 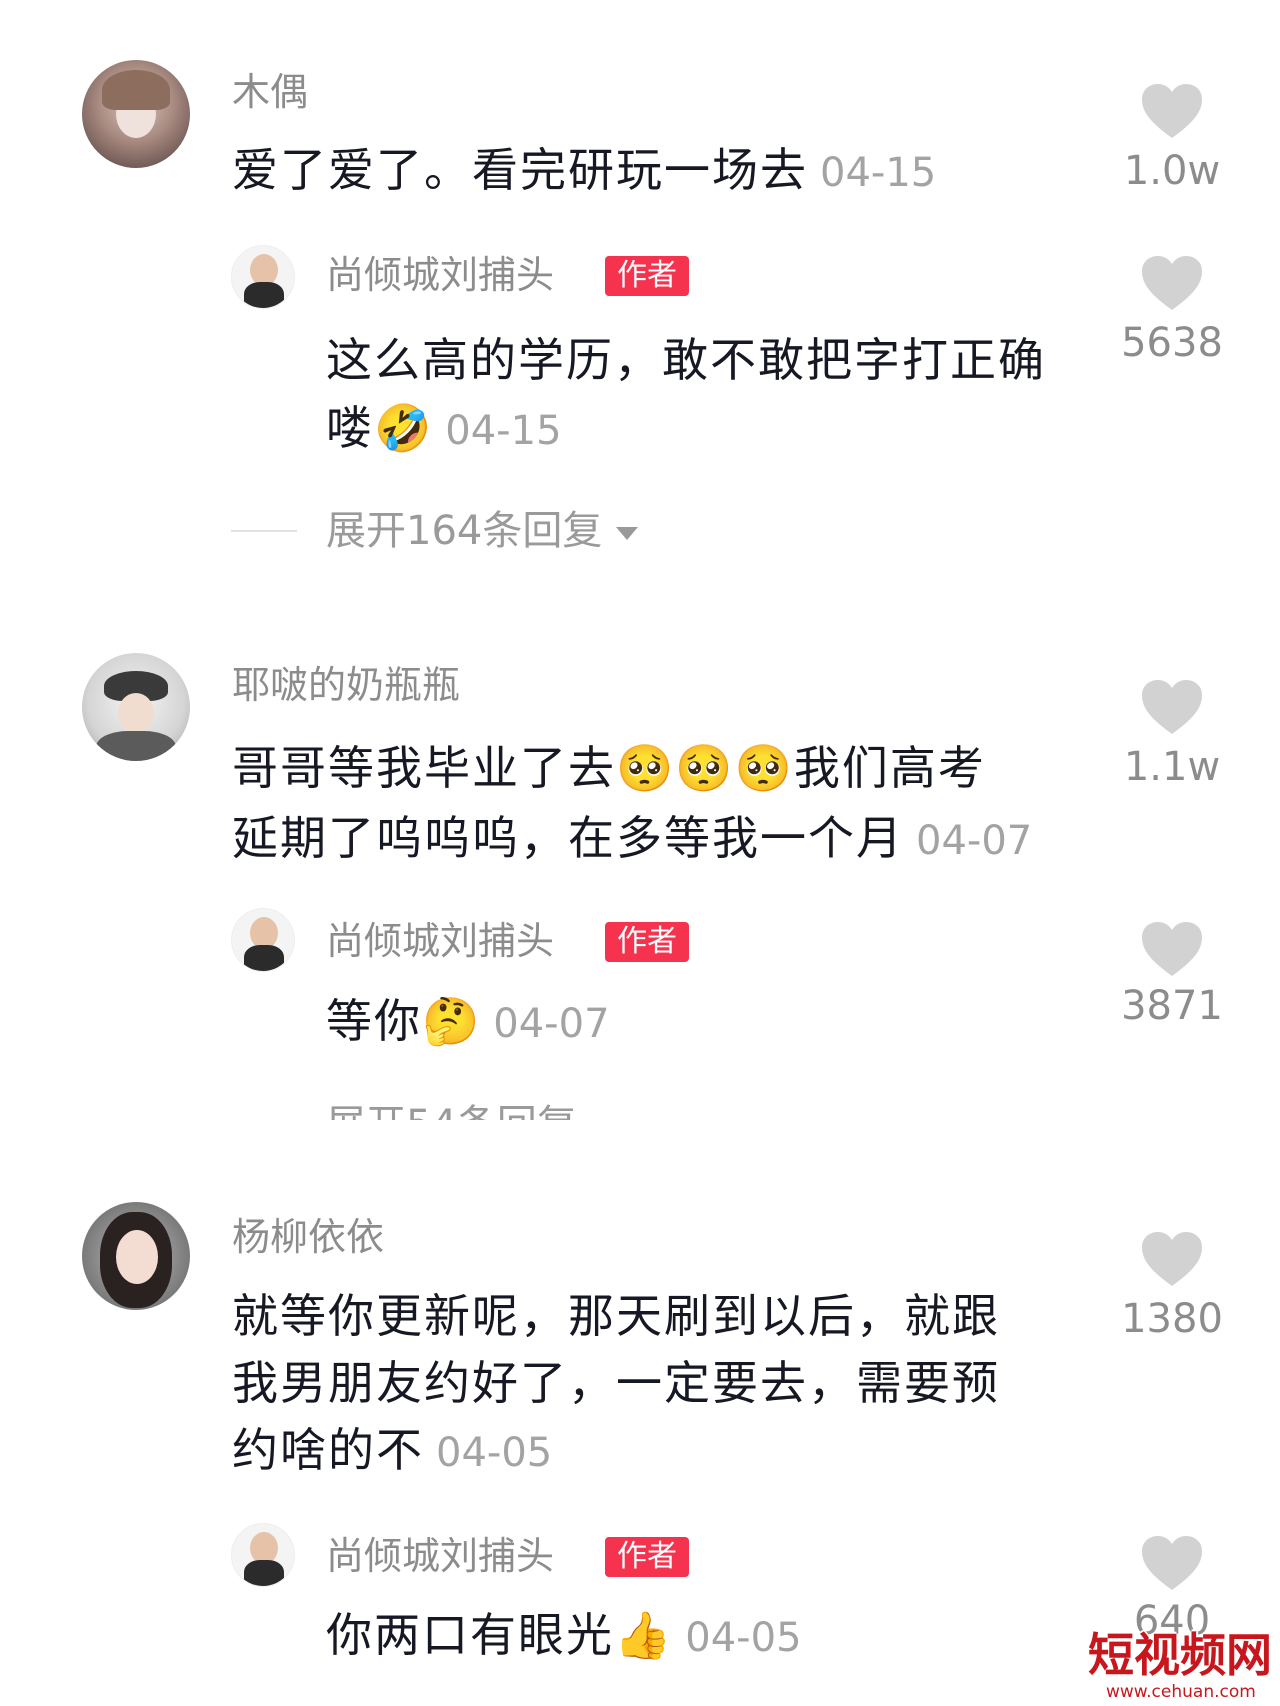 I want to click on comment-line: 就等你更新呢，那天刷到以后，就跟, so click(x=616, y=1316).